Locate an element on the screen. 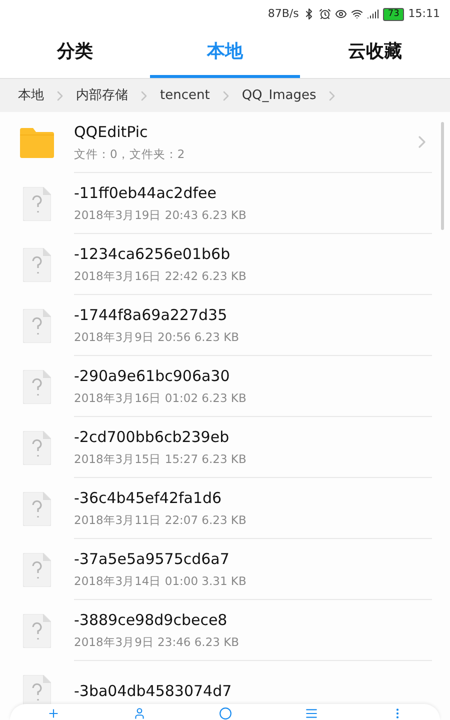 This screenshot has height=720, width=450. clock: 15:11 is located at coordinates (424, 14).